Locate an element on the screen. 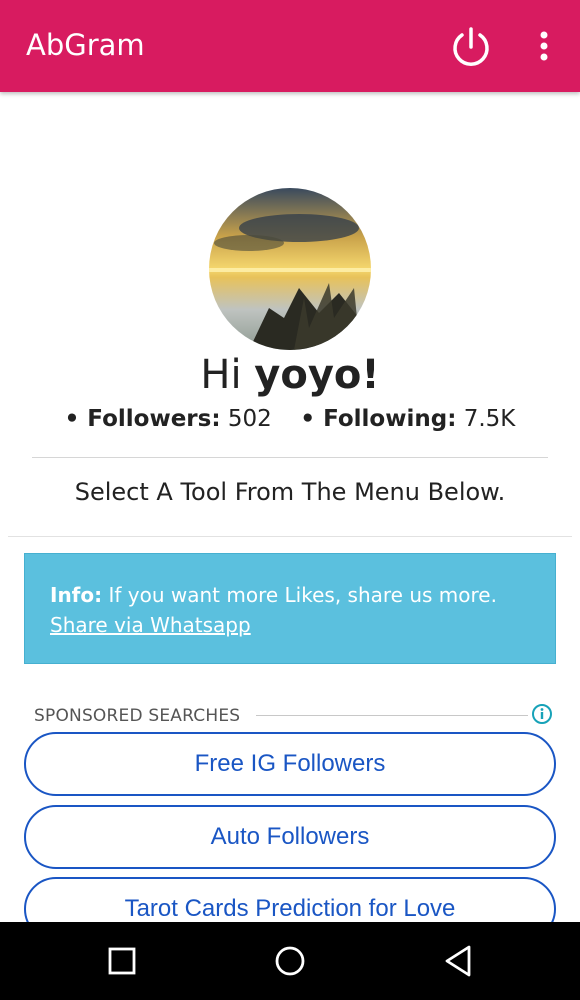 This screenshot has width=580, height=1000. profile-stats: • Followers: 502 • Following: 7.5K is located at coordinates (290, 419).